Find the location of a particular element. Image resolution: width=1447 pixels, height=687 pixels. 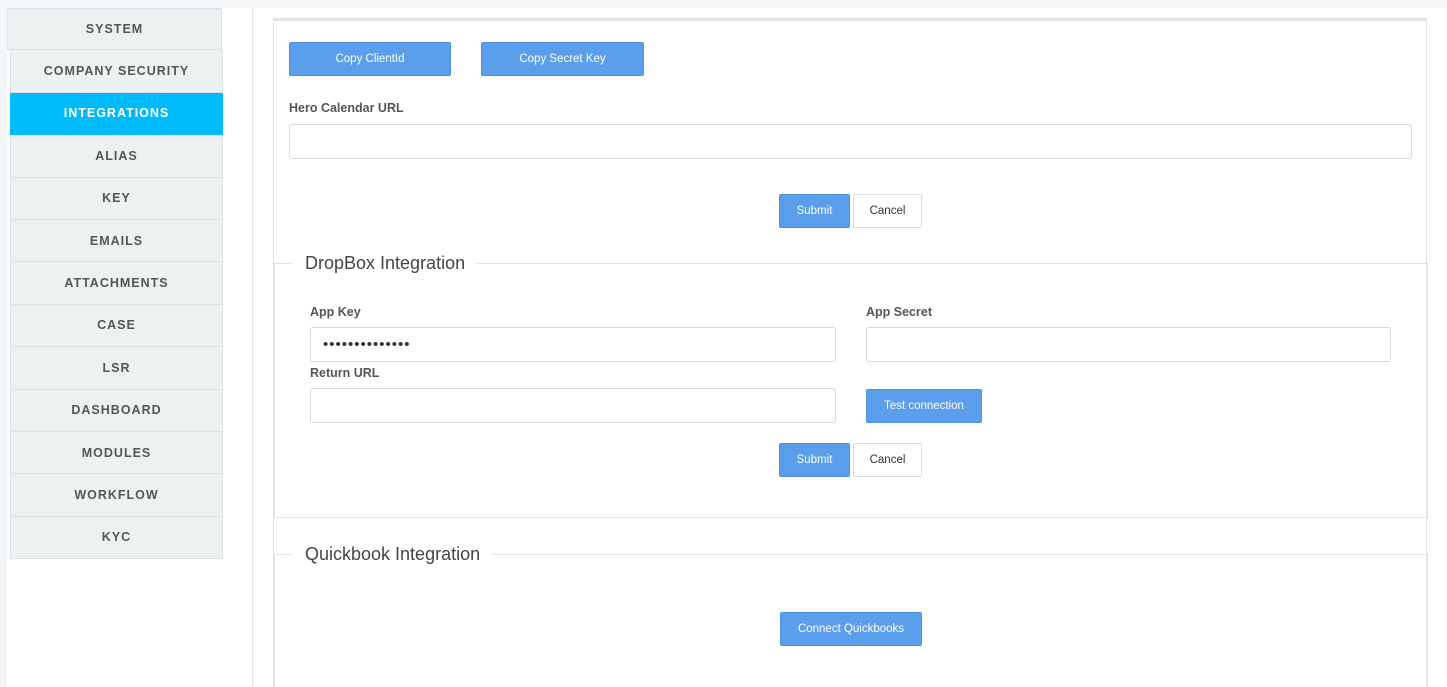

copy-client-id-button: Copy ClientId is located at coordinates (370, 59).